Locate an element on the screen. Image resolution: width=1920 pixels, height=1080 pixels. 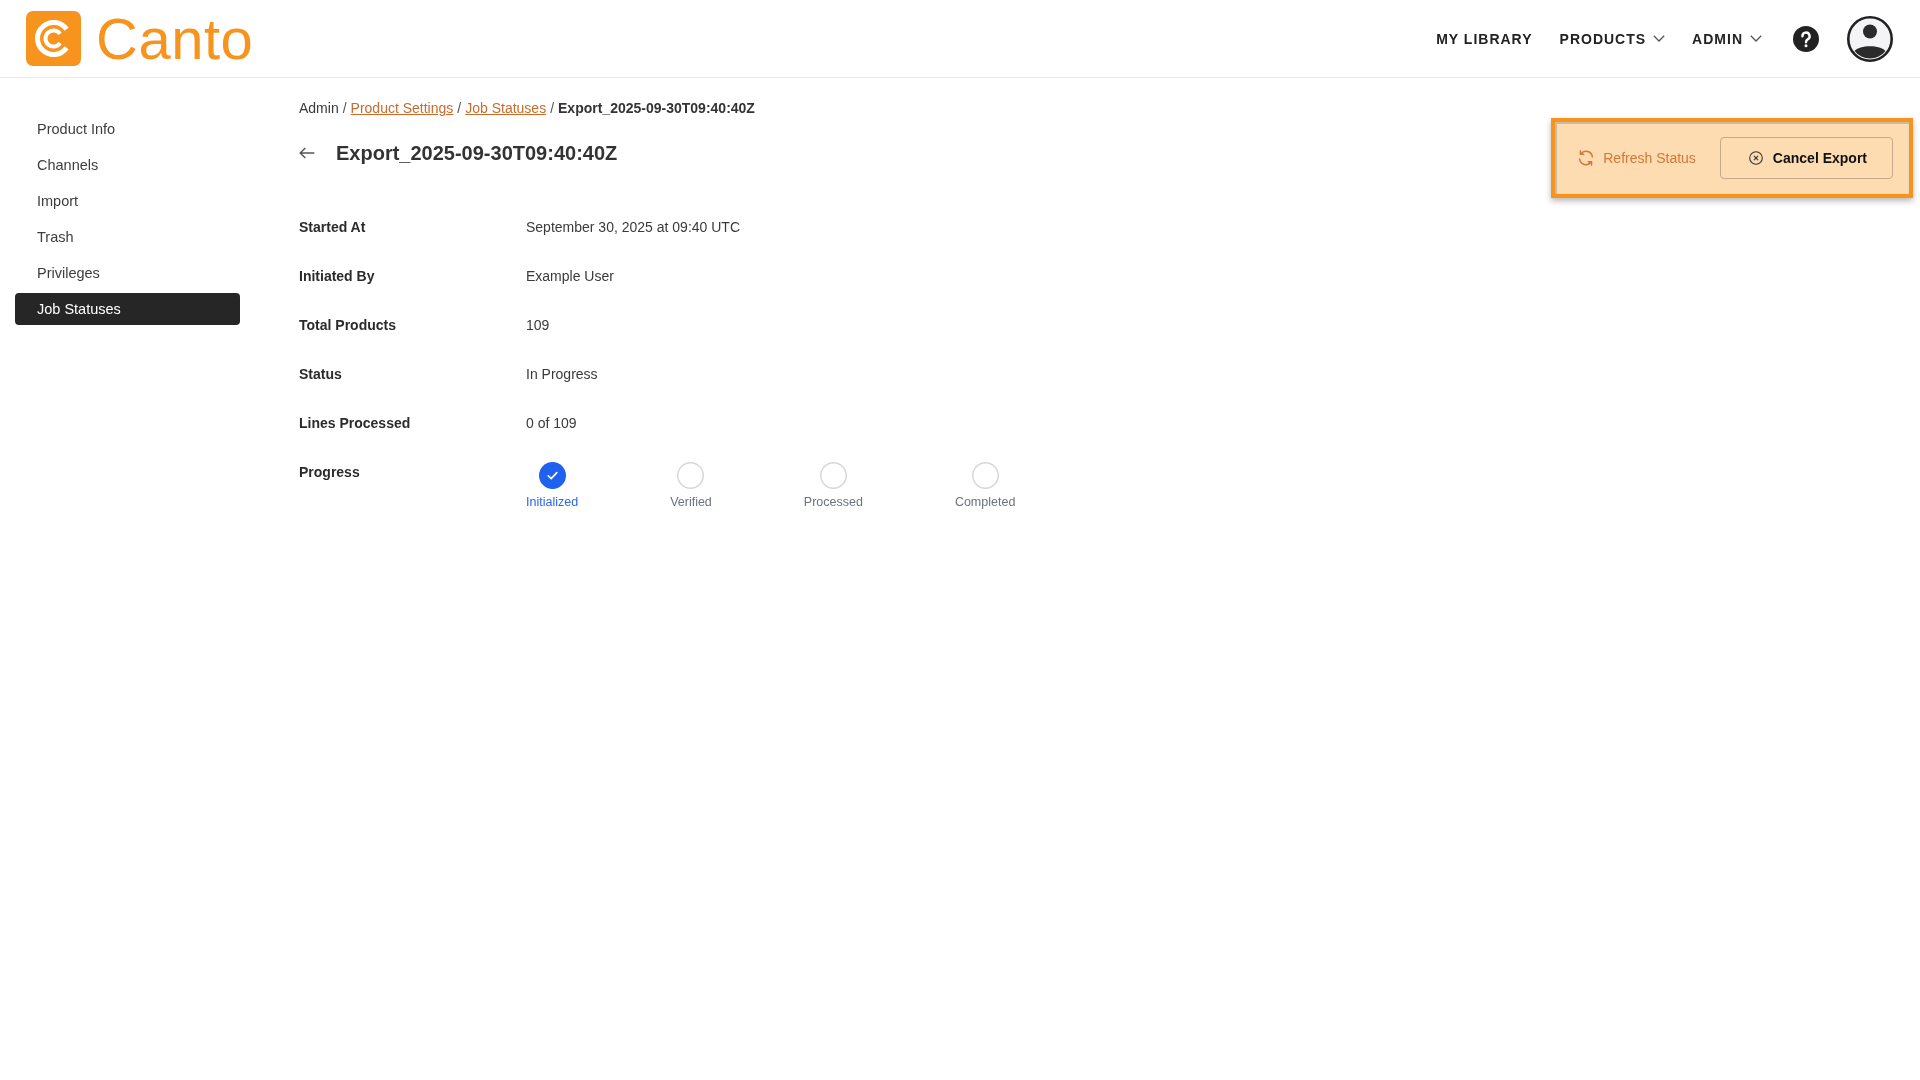
logo-text: Canto is located at coordinates (175, 38).